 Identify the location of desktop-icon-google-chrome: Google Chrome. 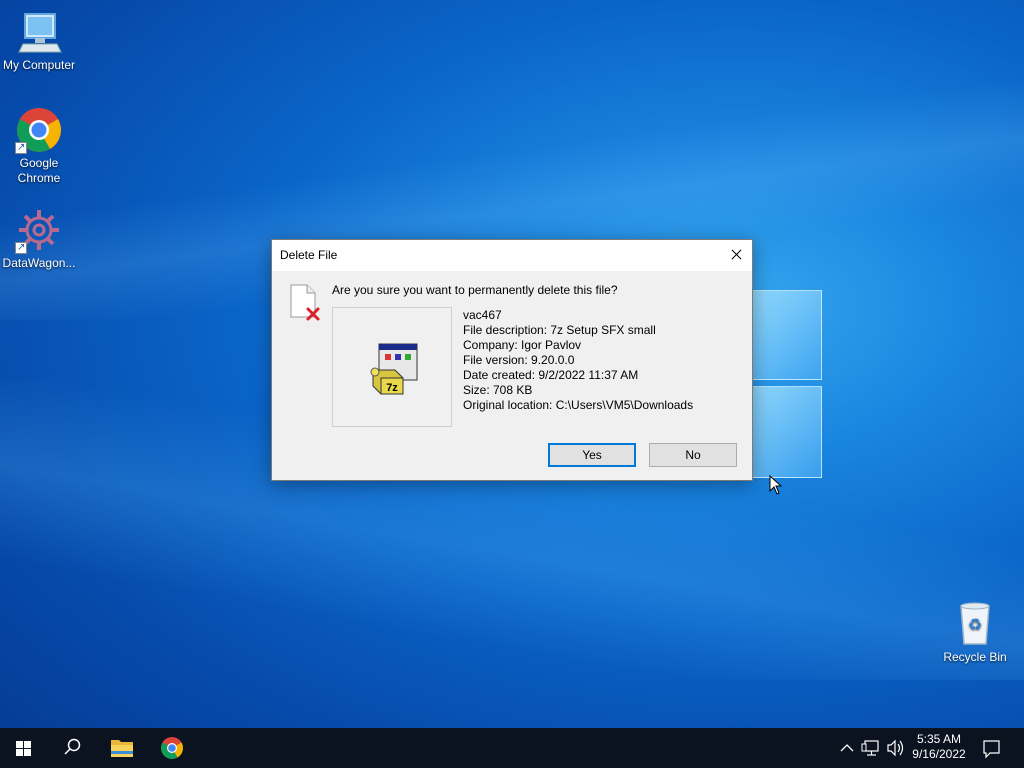
(39, 146).